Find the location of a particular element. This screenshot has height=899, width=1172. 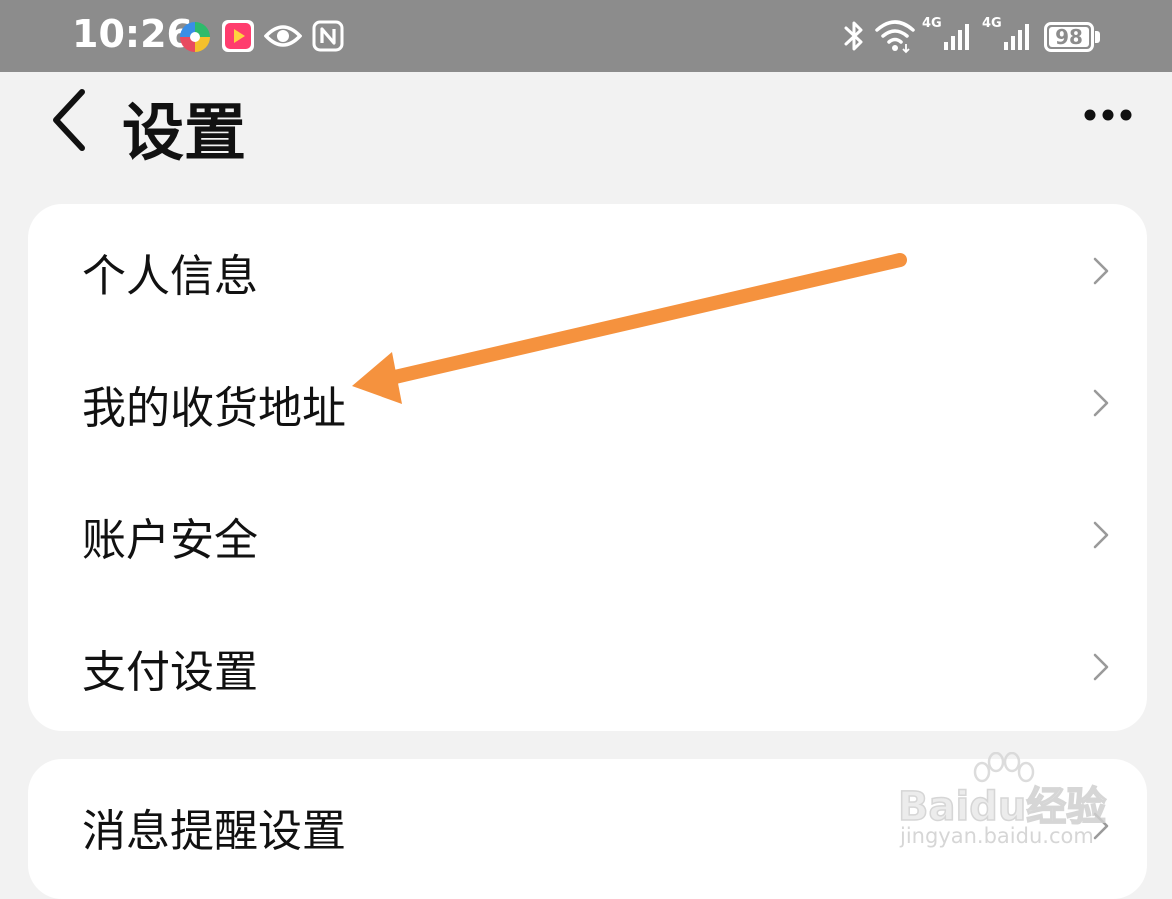

video-app-icon is located at coordinates (238, 36).